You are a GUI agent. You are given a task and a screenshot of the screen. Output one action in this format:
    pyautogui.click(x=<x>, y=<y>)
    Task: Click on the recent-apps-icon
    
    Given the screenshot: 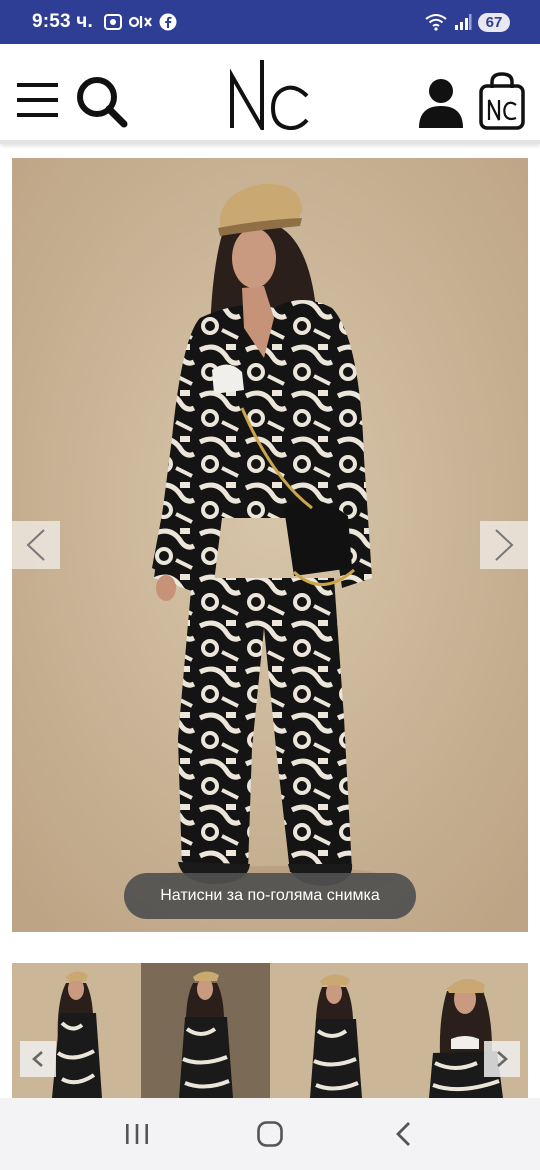 What is the action you would take?
    pyautogui.click(x=136, y=1134)
    